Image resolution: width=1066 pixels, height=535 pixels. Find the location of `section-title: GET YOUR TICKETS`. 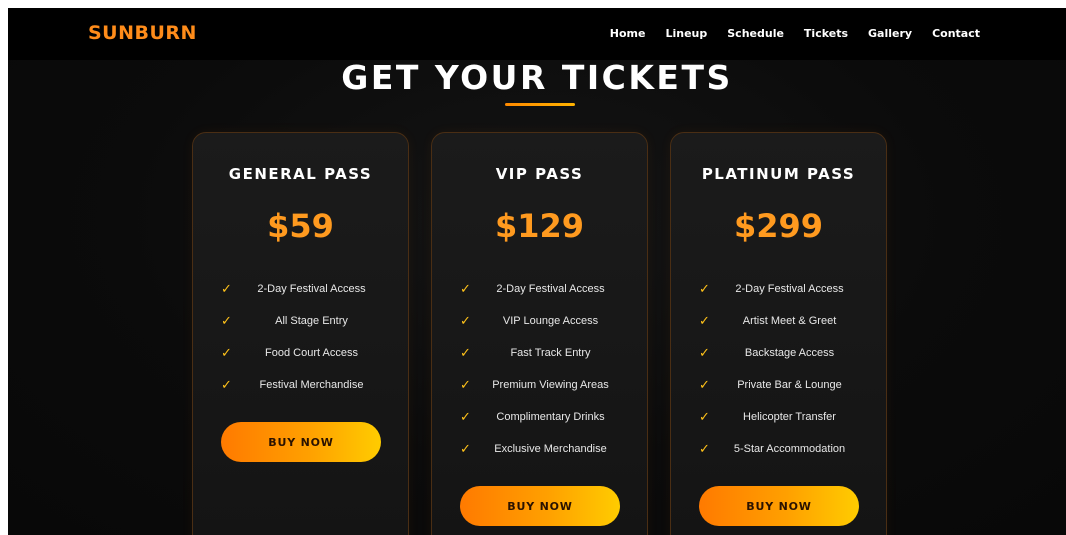

section-title: GET YOUR TICKETS is located at coordinates (537, 77).